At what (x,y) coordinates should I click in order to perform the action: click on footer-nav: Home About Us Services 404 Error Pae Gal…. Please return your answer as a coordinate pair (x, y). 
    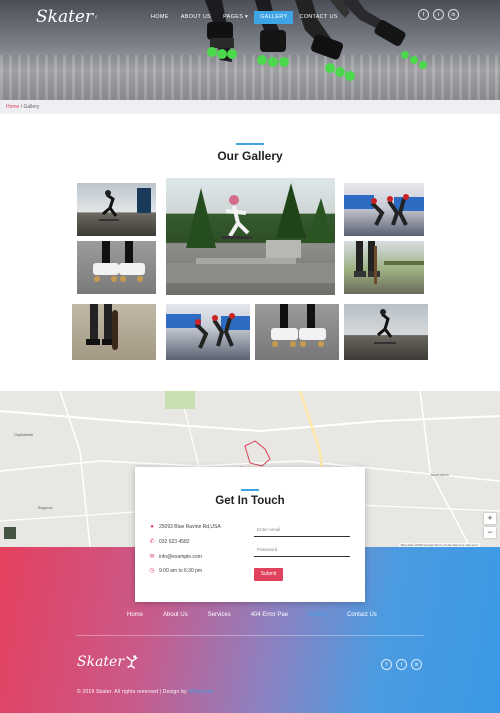
    Looking at the image, I should click on (252, 615).